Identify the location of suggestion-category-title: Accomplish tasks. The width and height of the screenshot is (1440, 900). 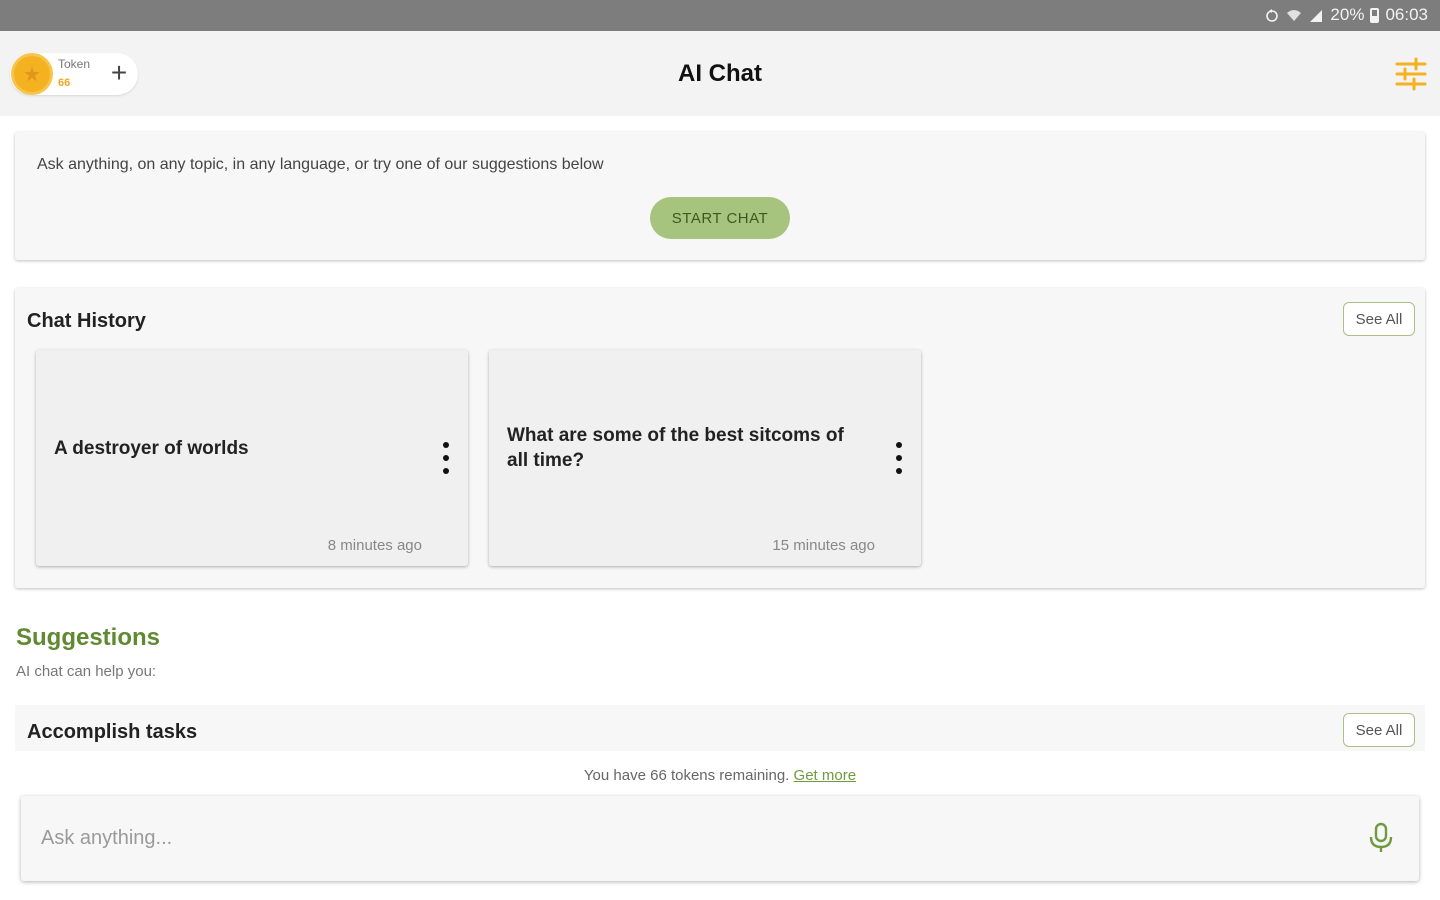
(112, 732).